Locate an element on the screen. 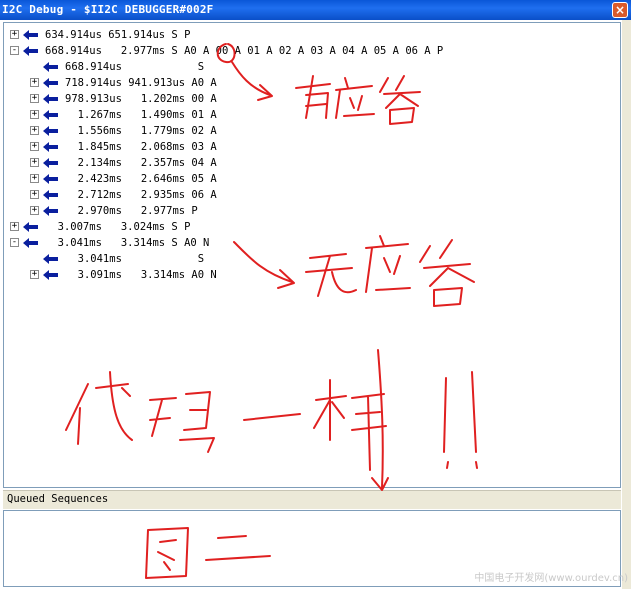 Image resolution: width=631 pixels, height=589 pixels. watermark: 中国电子开发网(www.ourdev.cn) is located at coordinates (551, 578).